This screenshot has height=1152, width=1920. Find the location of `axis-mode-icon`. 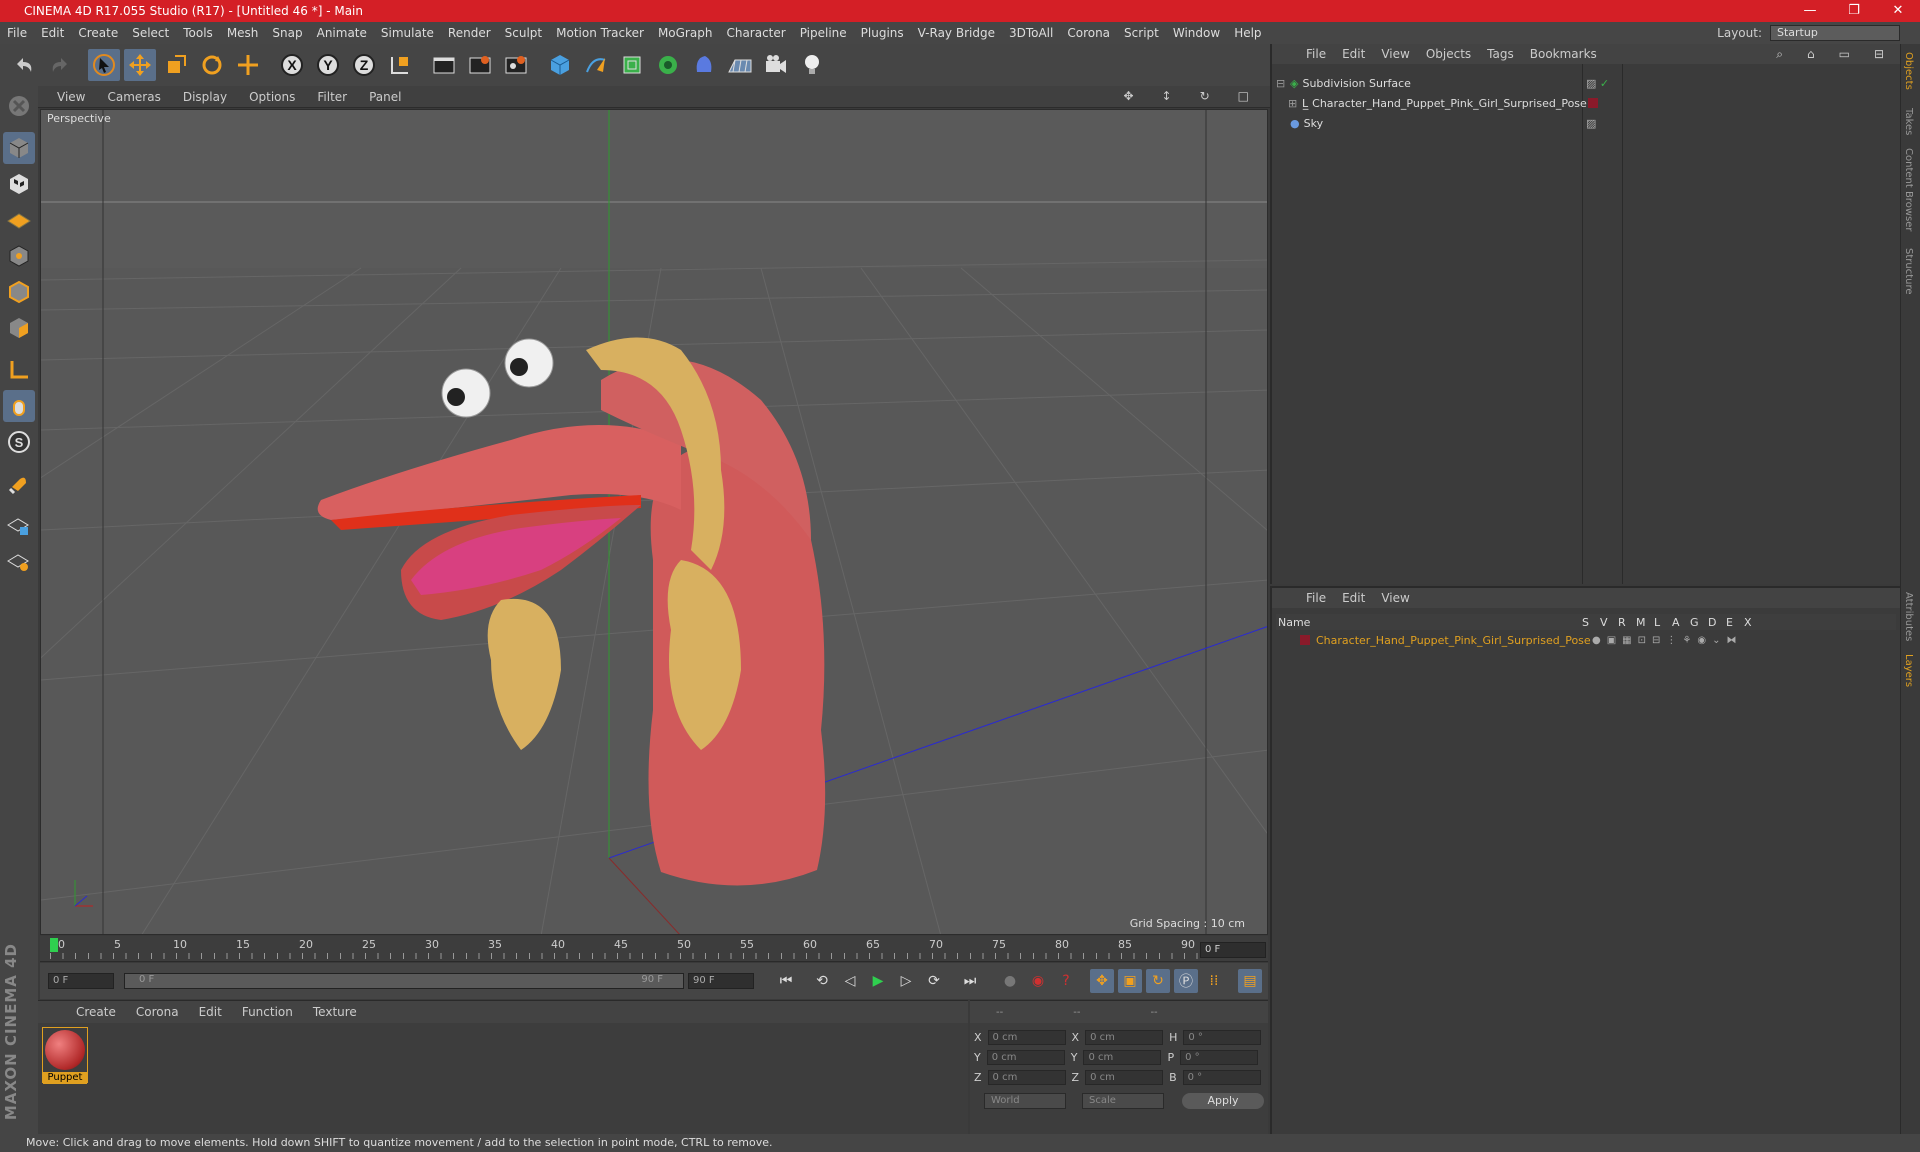

axis-mode-icon is located at coordinates (19, 370).